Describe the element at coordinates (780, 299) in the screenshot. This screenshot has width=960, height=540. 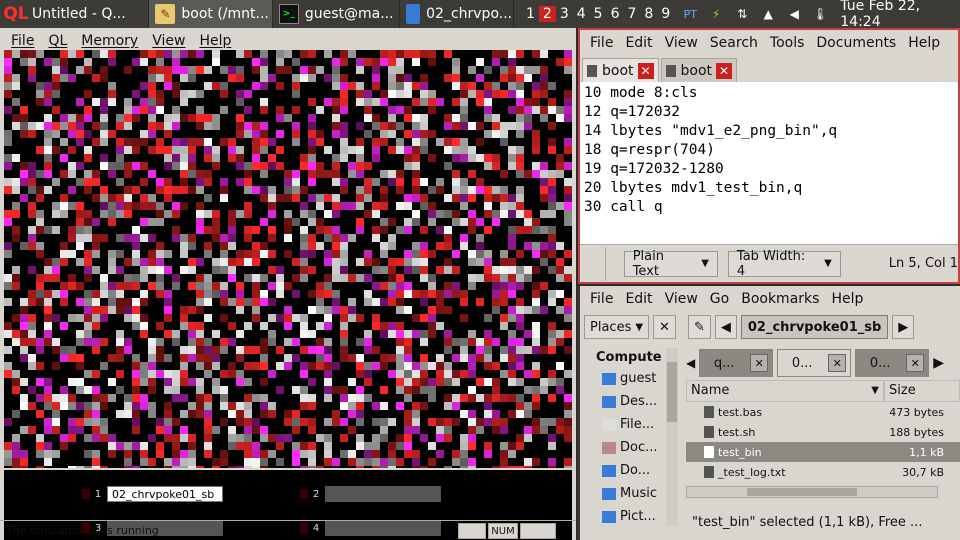
I see `fm-menu-bookmarks: Bookmarks` at that location.